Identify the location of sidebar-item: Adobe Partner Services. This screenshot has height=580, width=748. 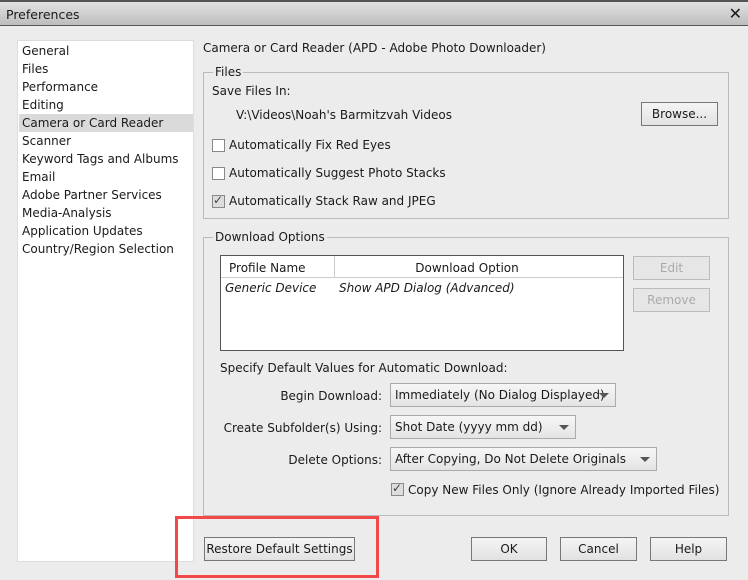
(106, 195).